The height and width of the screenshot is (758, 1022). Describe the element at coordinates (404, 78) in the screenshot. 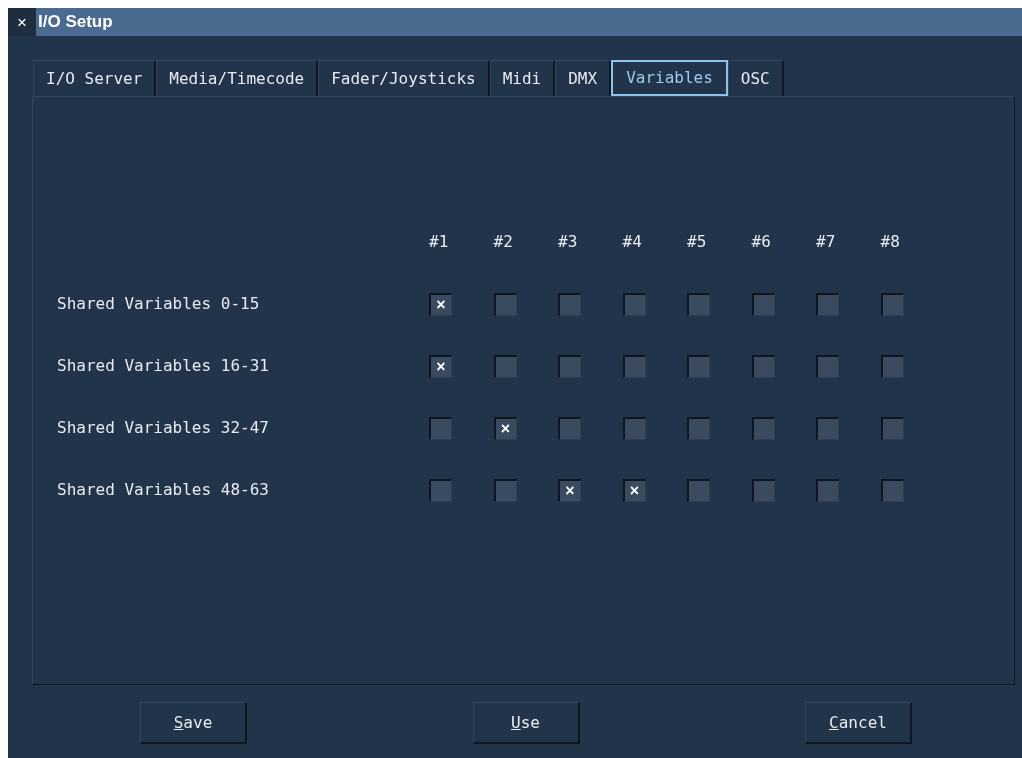

I see `tab: Fader/Joysticks` at that location.